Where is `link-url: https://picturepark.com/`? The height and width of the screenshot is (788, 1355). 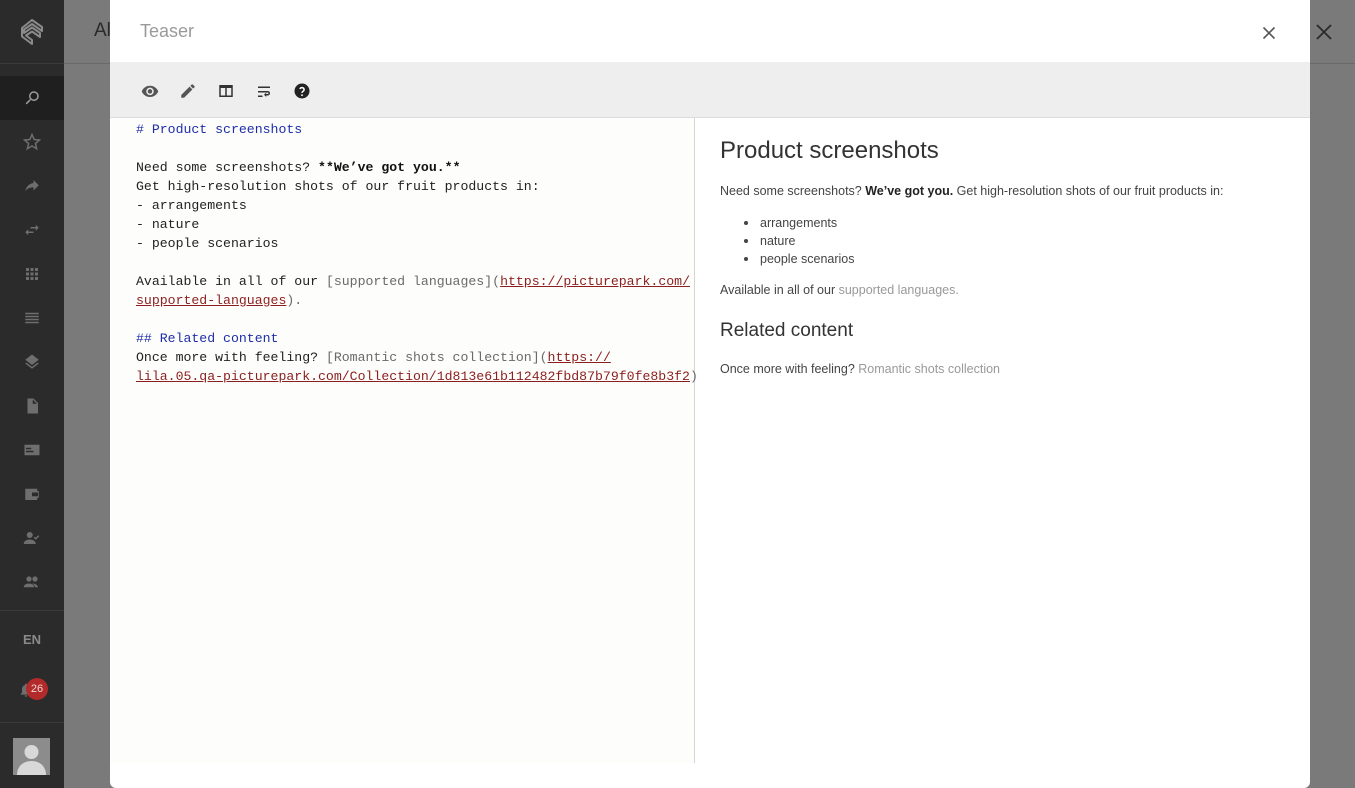 link-url: https://picturepark.com/ is located at coordinates (595, 281).